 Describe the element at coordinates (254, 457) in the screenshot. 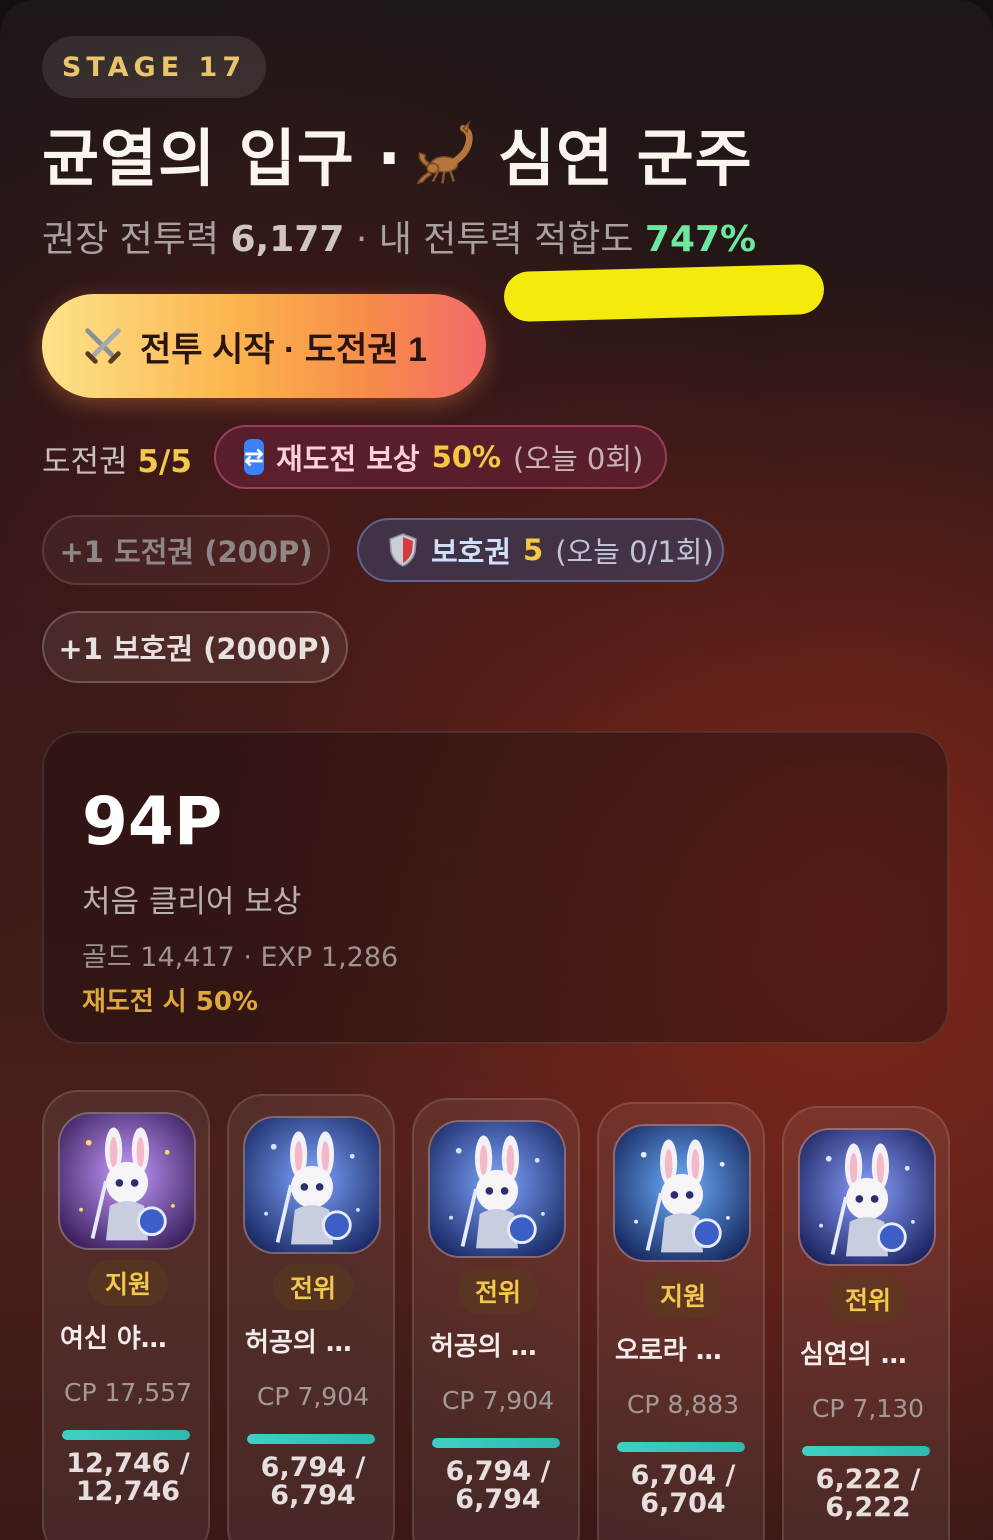

I see `repeat-icon: ⇄` at that location.